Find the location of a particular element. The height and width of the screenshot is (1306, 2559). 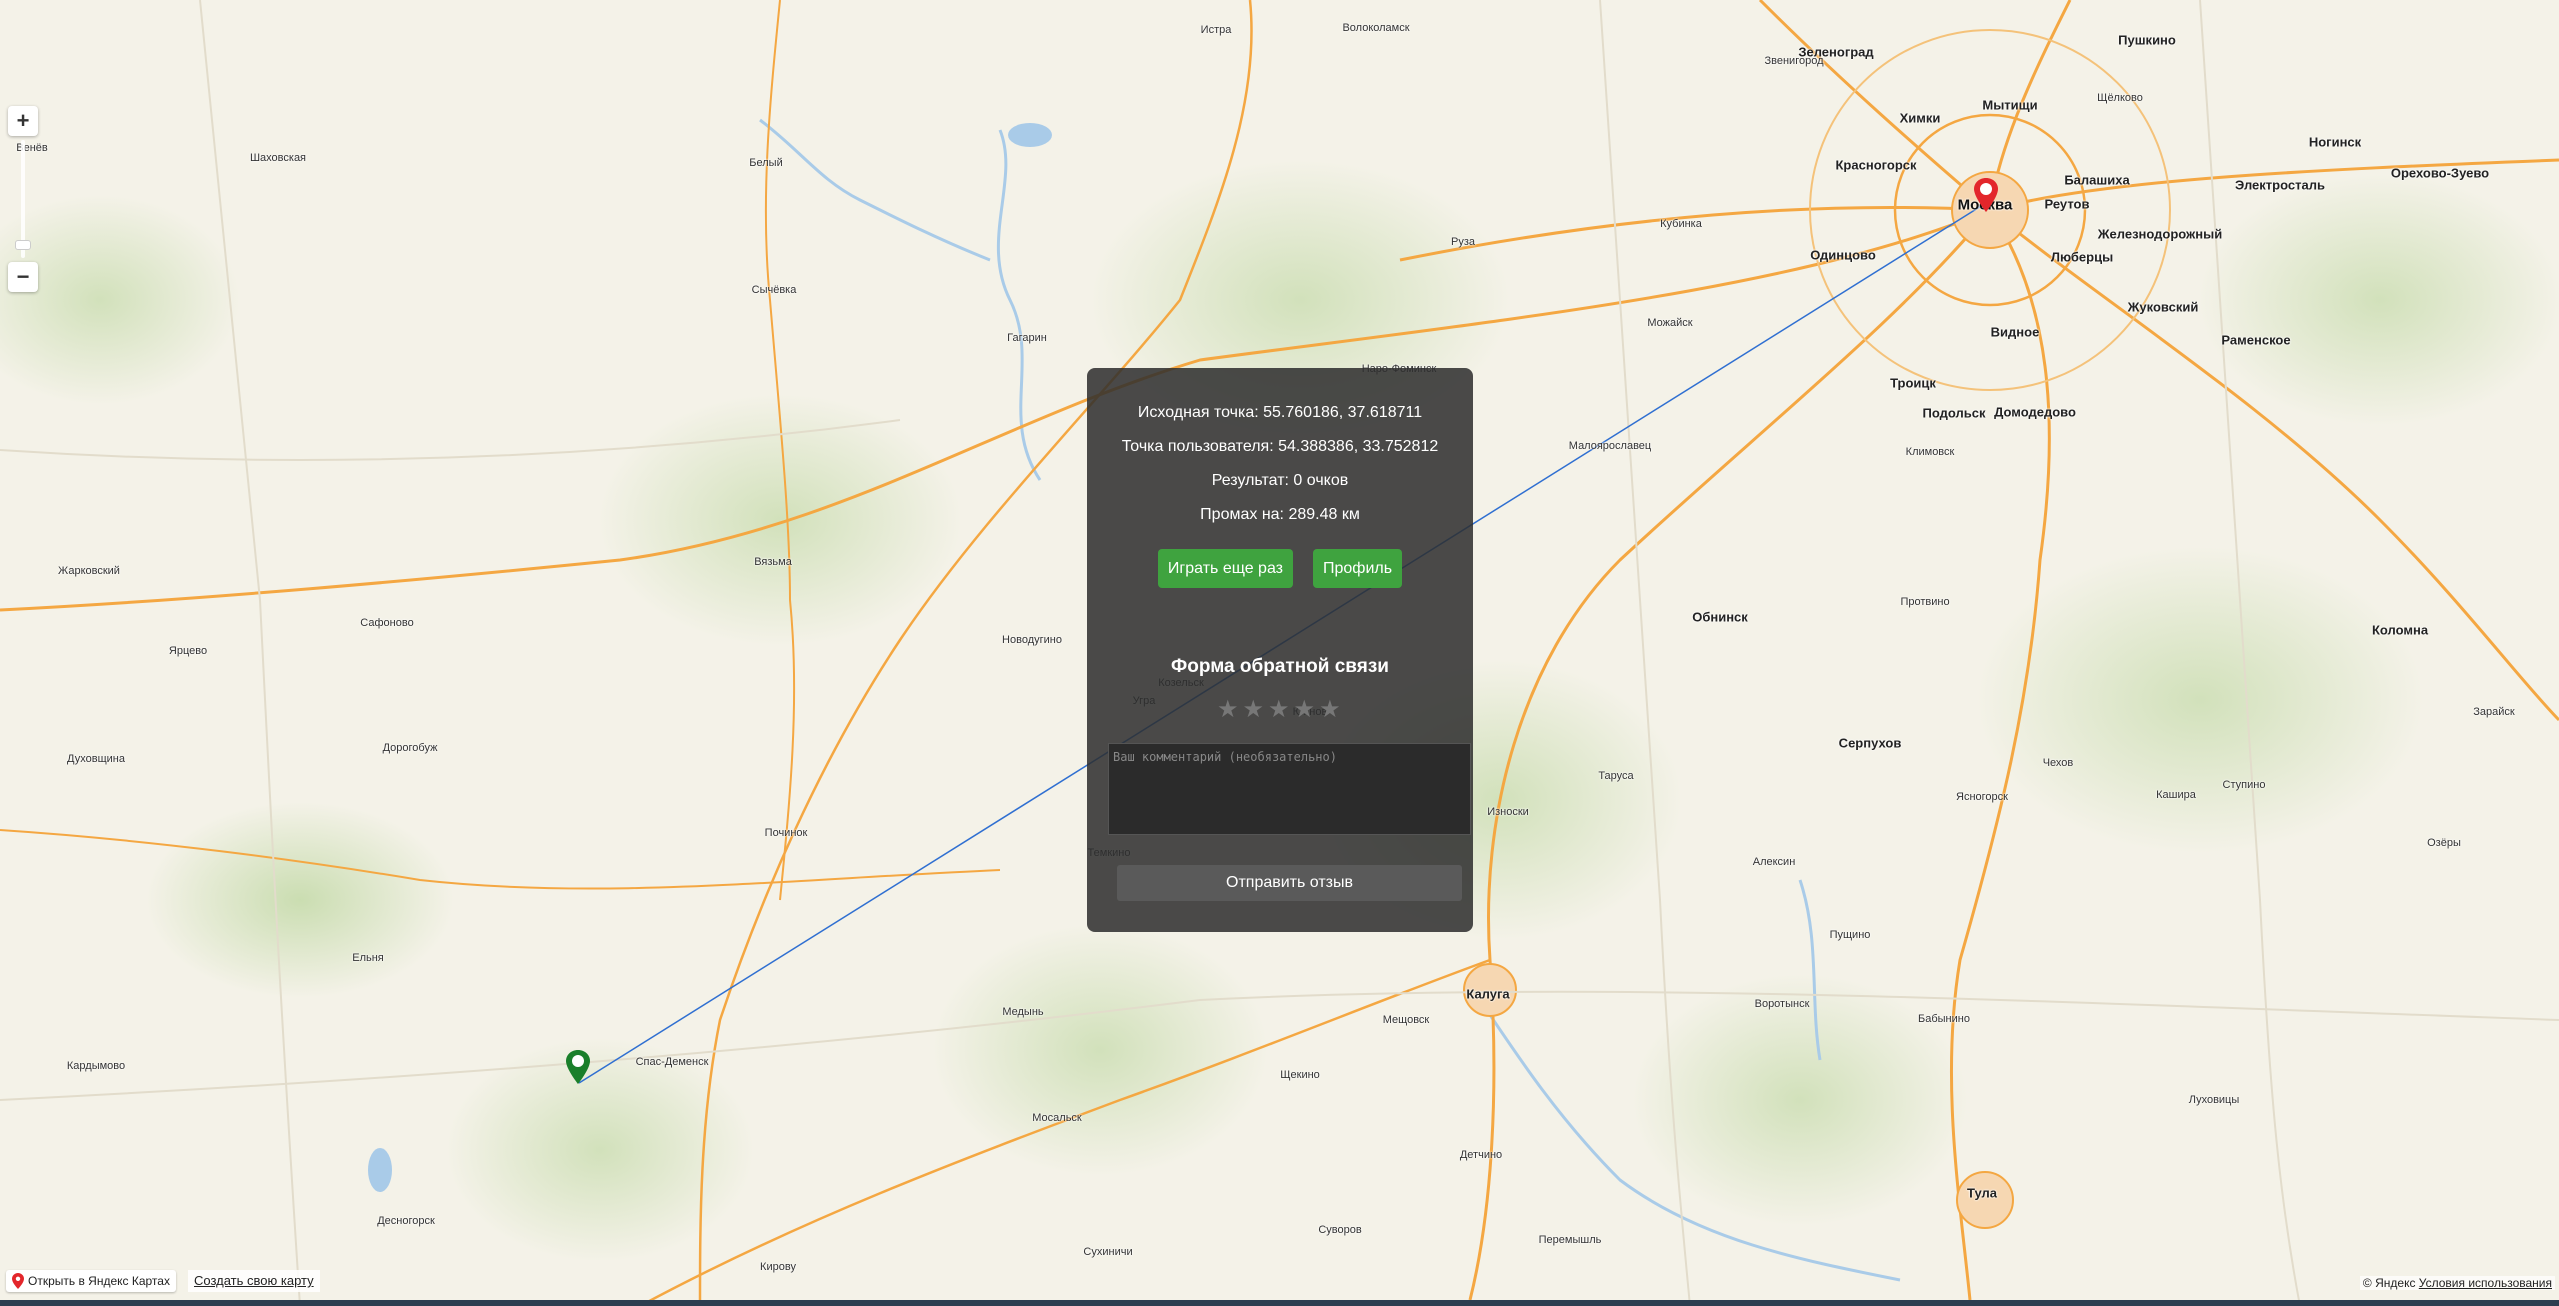

map-city-label: Вязьма is located at coordinates (773, 562).